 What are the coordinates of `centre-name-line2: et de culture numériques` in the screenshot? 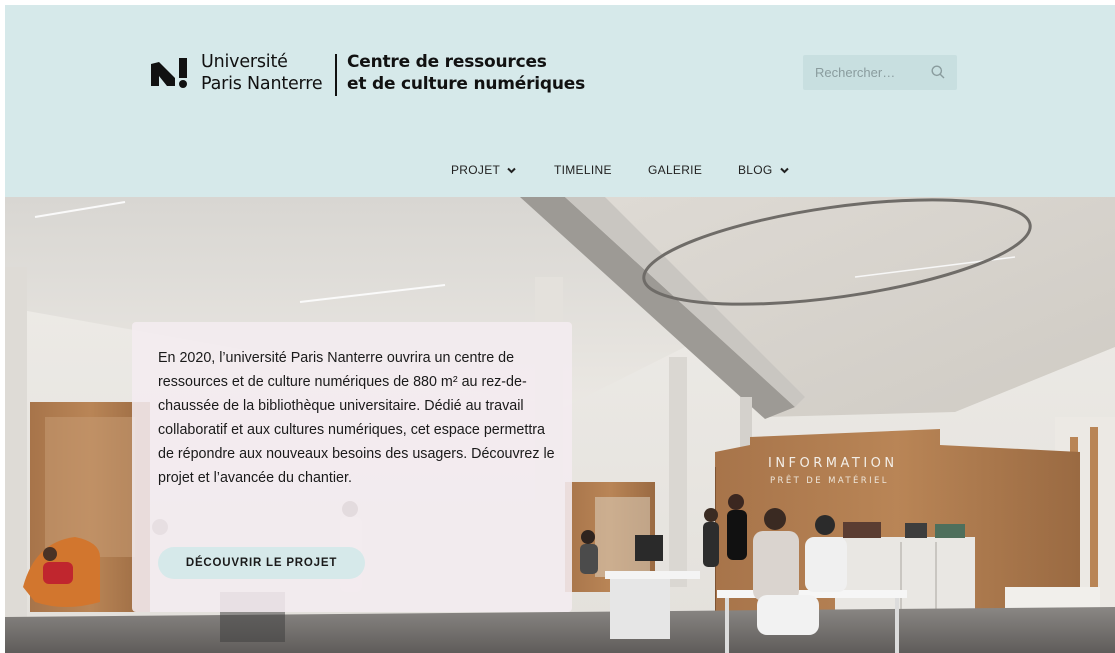 It's located at (466, 84).